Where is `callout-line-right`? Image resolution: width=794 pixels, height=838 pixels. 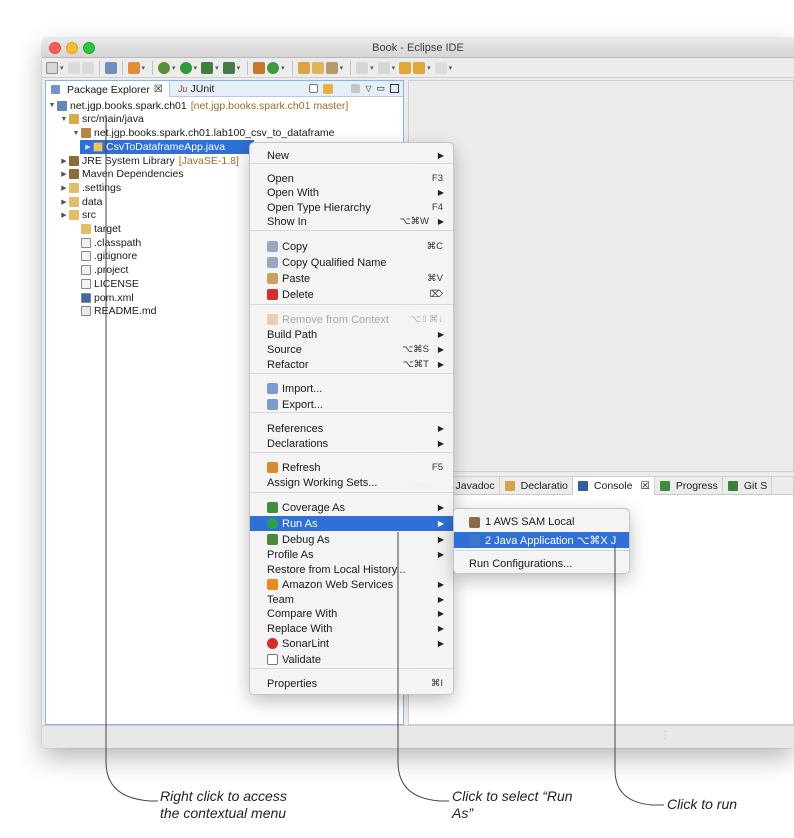
callout-line-right is located at coordinates (639, 675).